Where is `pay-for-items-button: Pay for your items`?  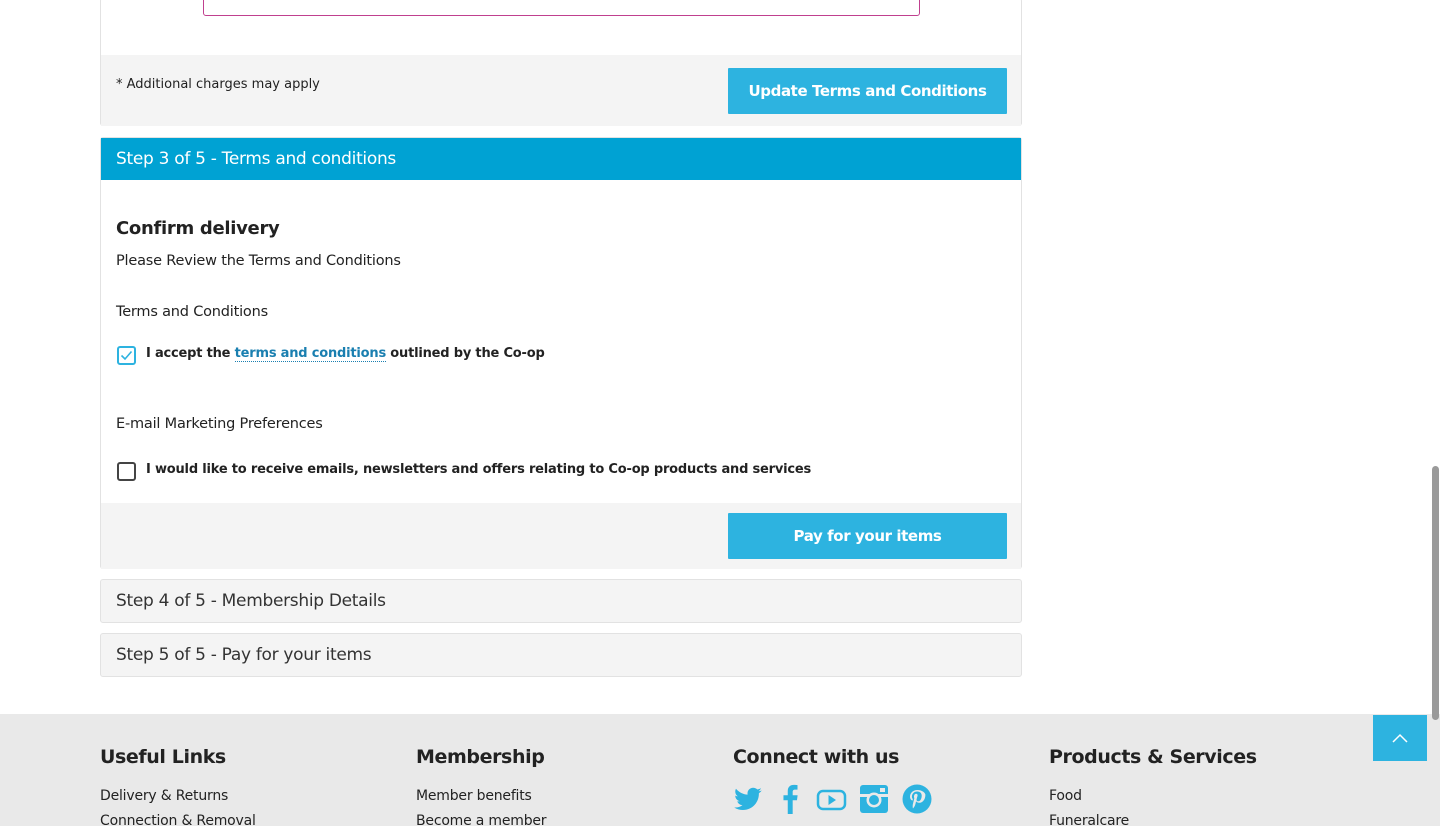
pay-for-items-button: Pay for your items is located at coordinates (867, 536).